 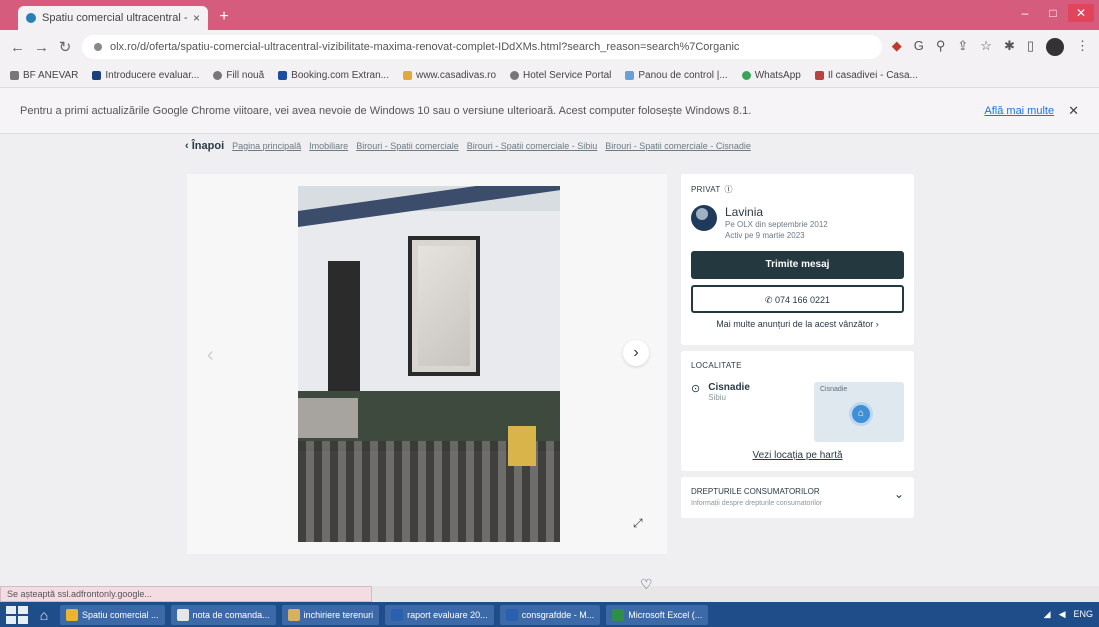 I want to click on window-controls: – □ ✕, so click(x=1053, y=13).